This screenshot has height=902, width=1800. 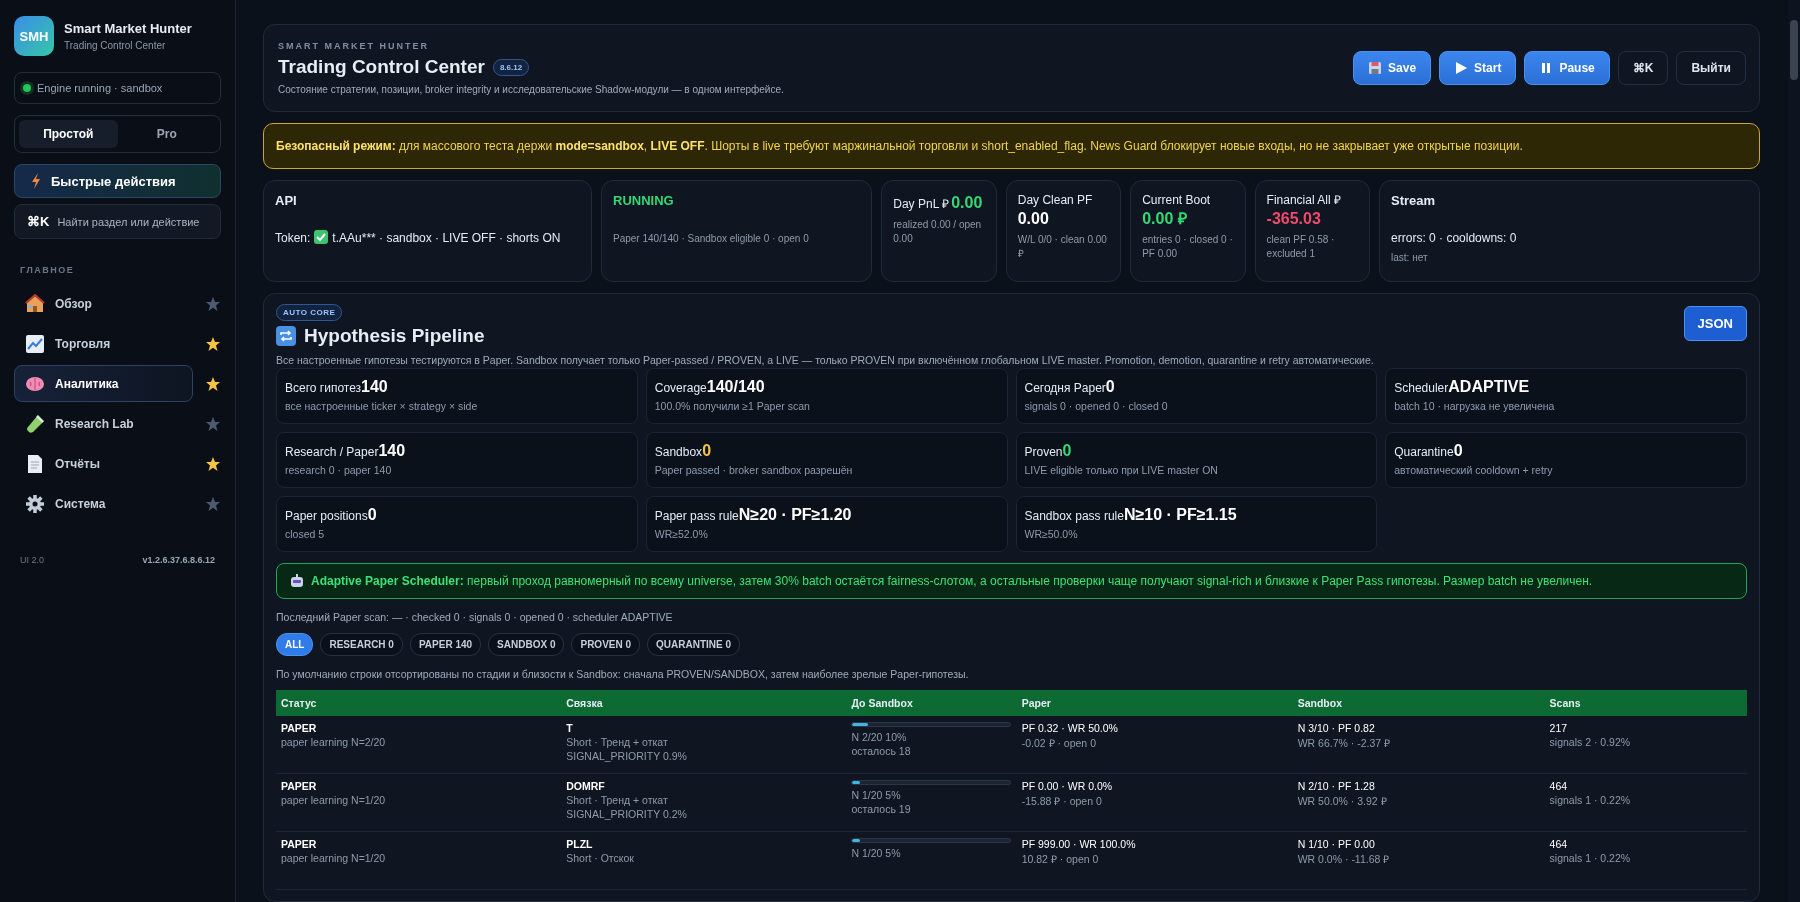 What do you see at coordinates (1121, 470) in the screenshot?
I see `metric-note: LIVE eligible только при LIVE master ON` at bounding box center [1121, 470].